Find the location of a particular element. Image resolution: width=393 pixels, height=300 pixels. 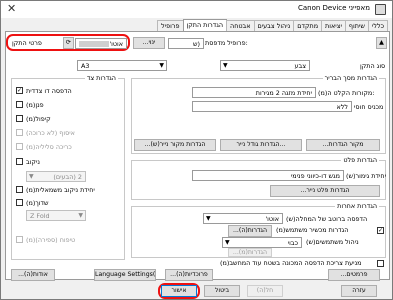

output-settings-button: ...הגדרות פלט נייר is located at coordinates (325, 191).